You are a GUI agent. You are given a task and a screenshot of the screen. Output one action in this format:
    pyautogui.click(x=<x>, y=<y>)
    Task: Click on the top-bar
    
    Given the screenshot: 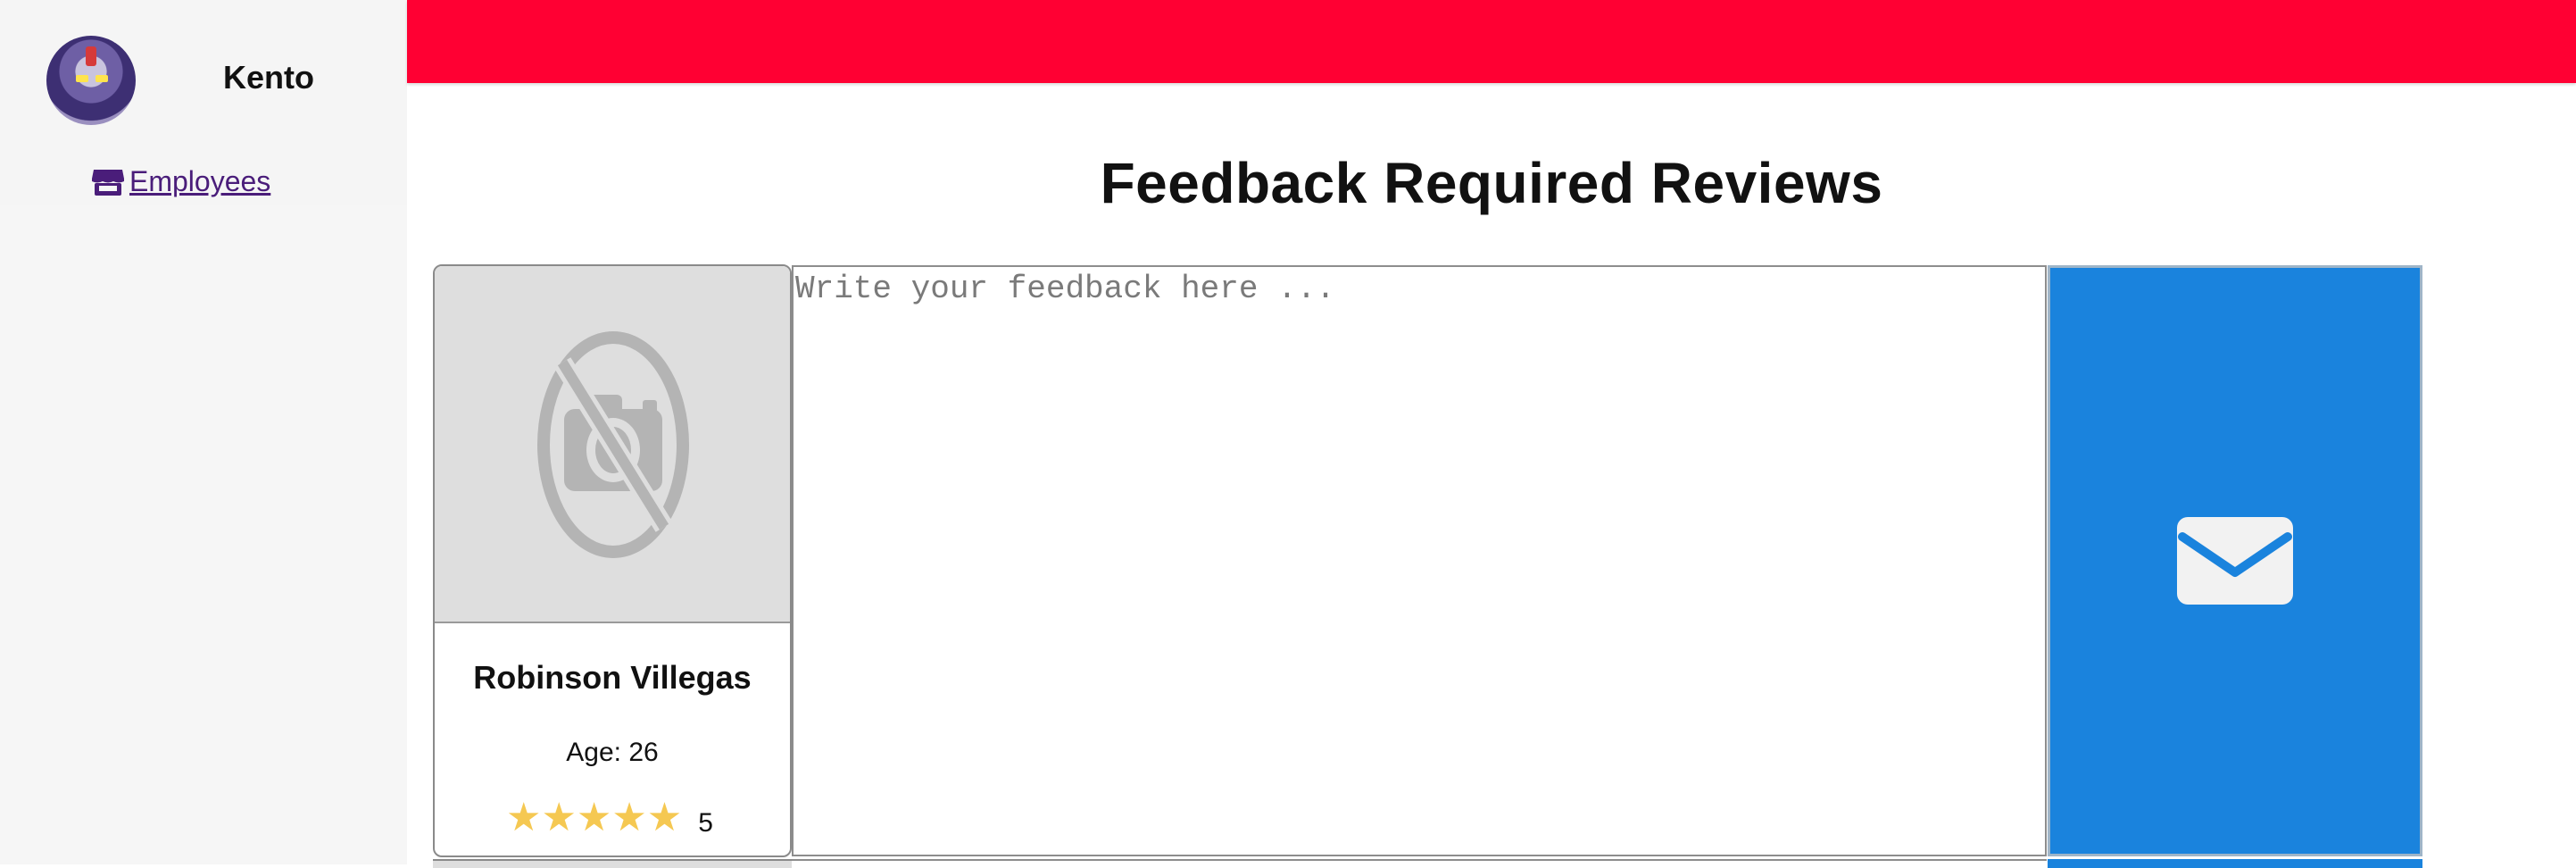 What is the action you would take?
    pyautogui.click(x=1491, y=41)
    